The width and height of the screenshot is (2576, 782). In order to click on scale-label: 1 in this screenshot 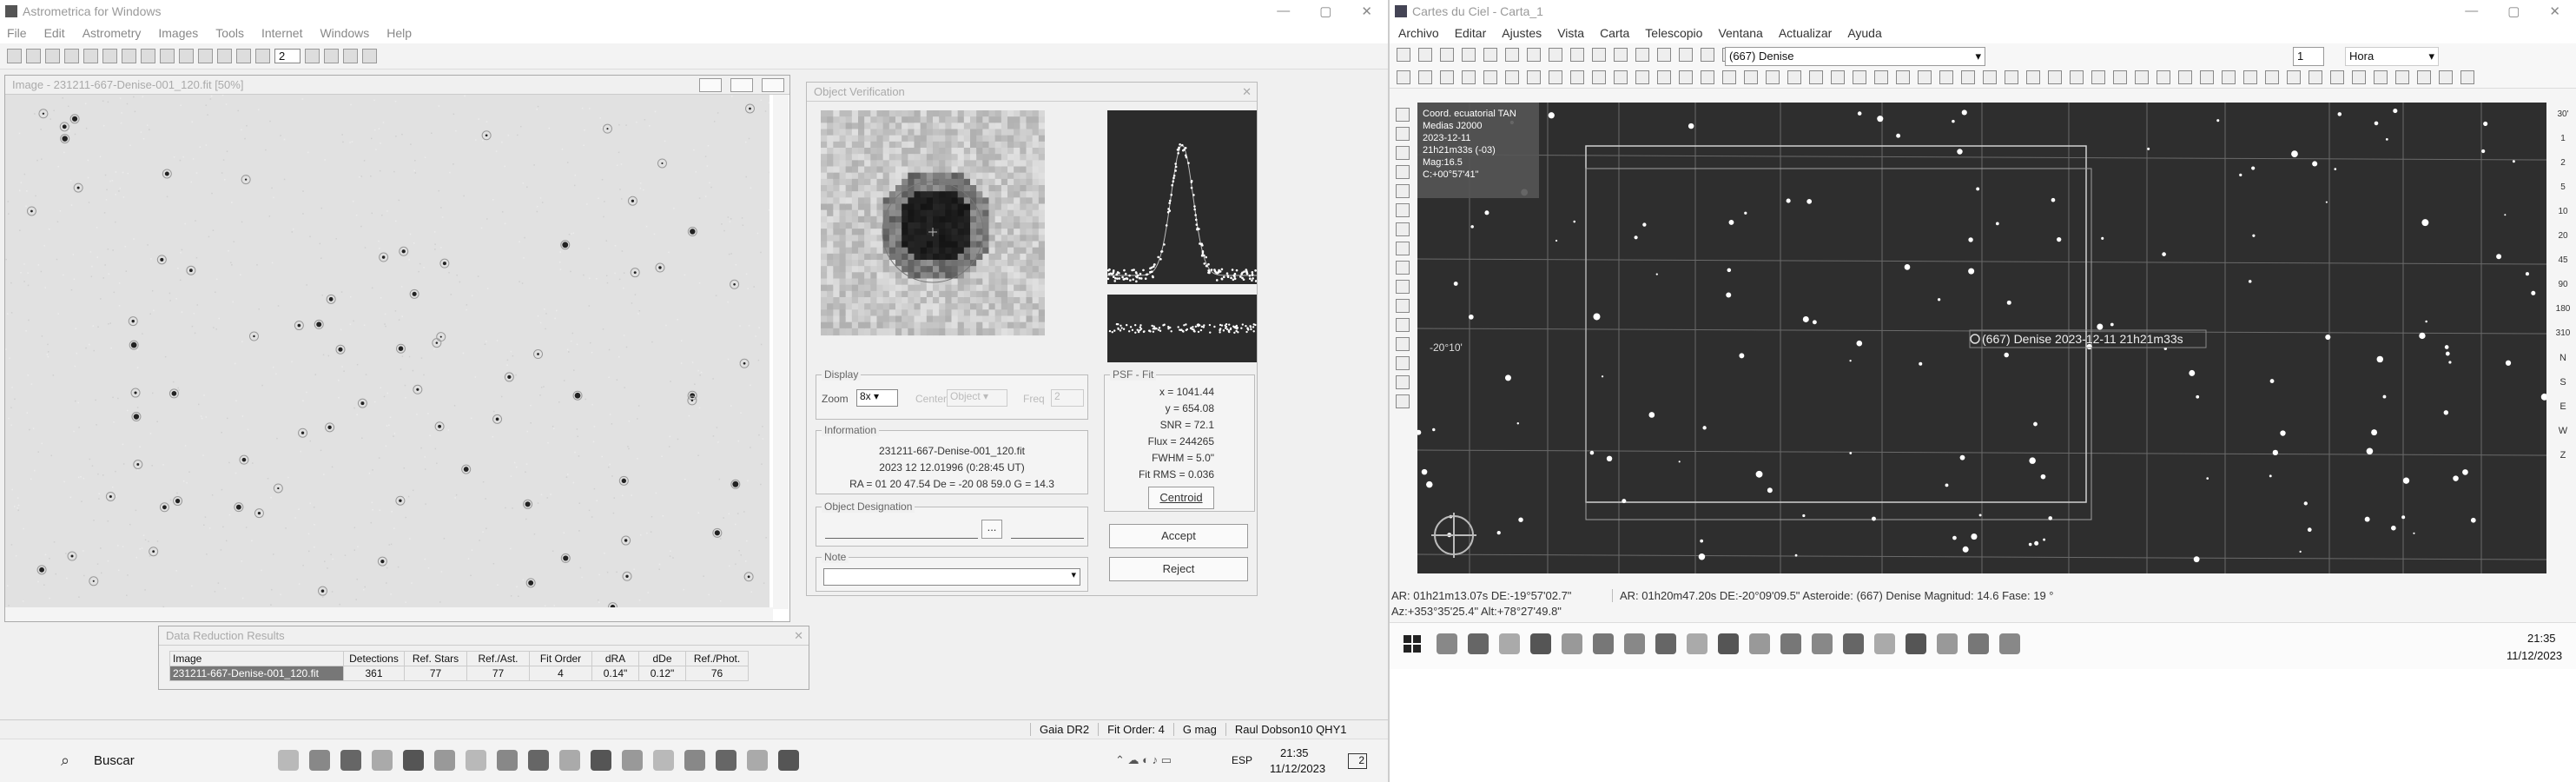, I will do `click(2563, 139)`.